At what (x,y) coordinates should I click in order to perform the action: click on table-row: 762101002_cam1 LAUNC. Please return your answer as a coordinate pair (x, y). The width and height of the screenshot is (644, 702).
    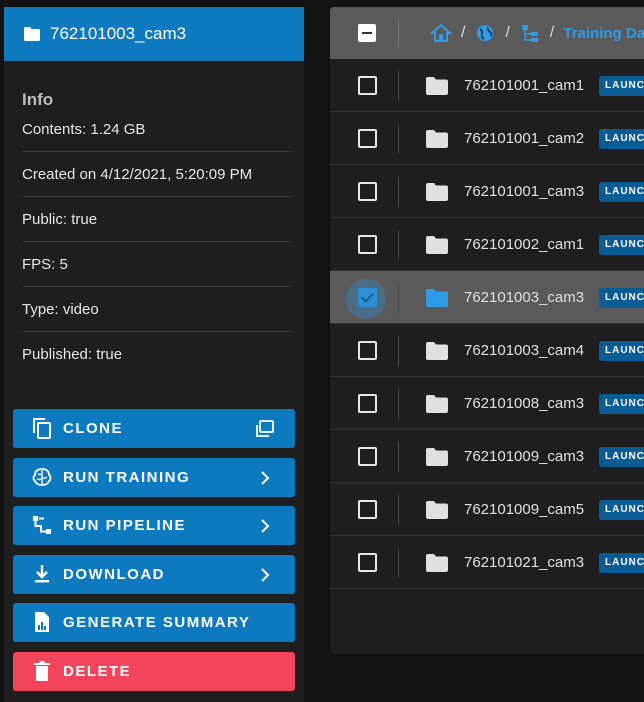
    Looking at the image, I should click on (487, 244).